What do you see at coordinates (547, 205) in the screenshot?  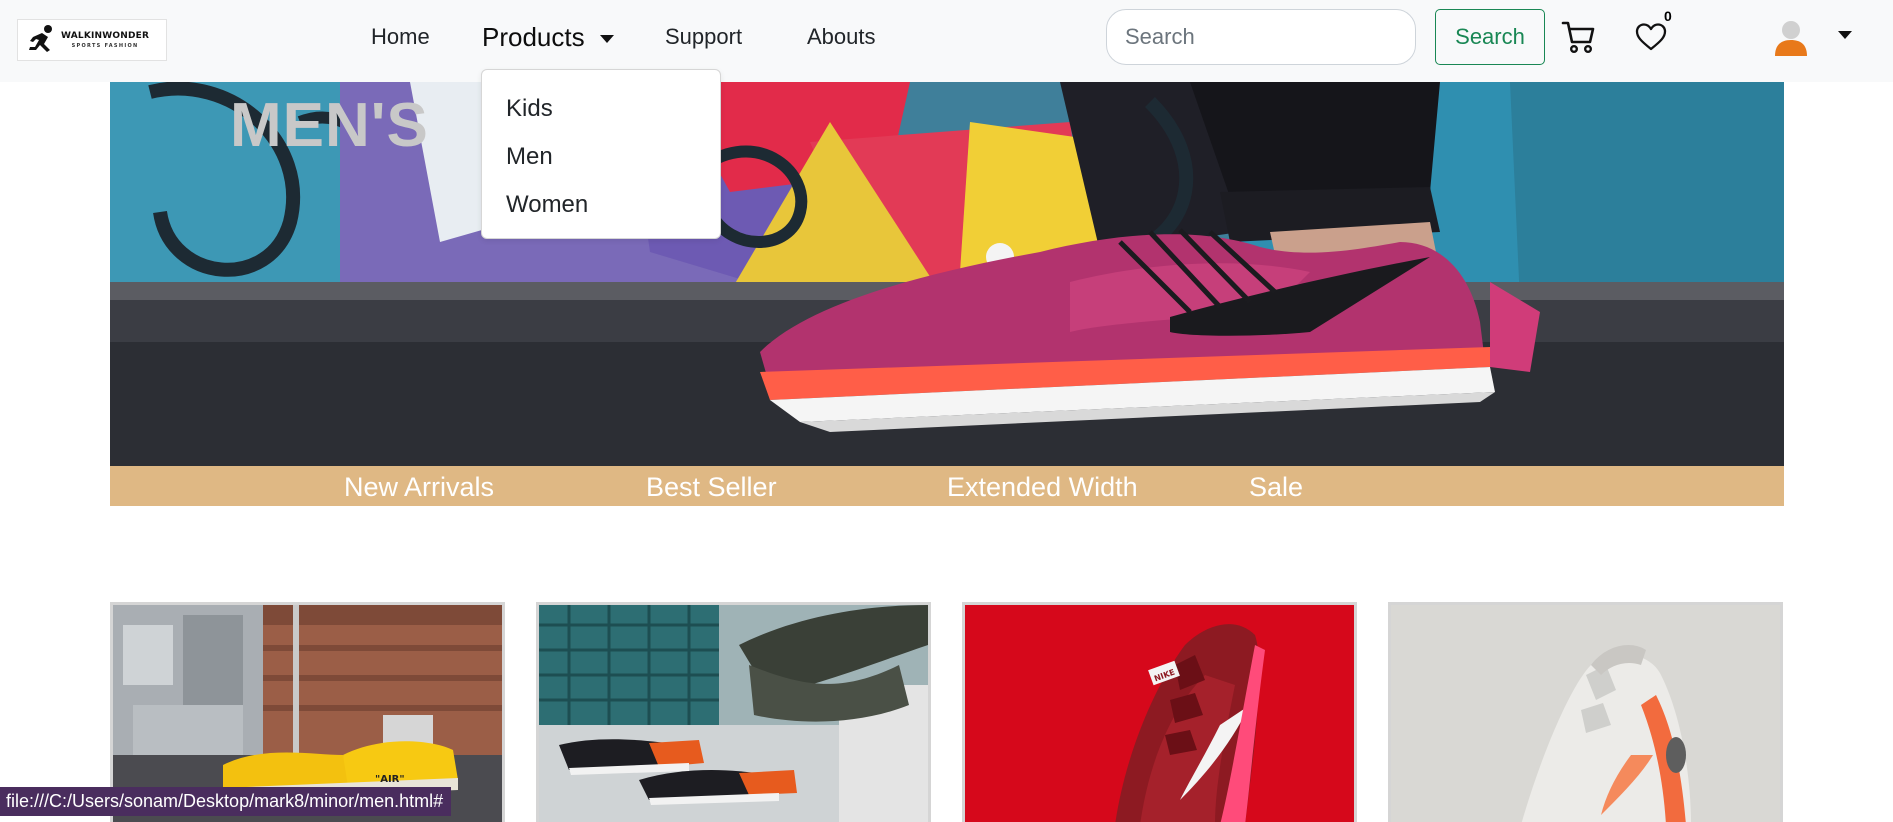 I see `dropdown-item-women: Women` at bounding box center [547, 205].